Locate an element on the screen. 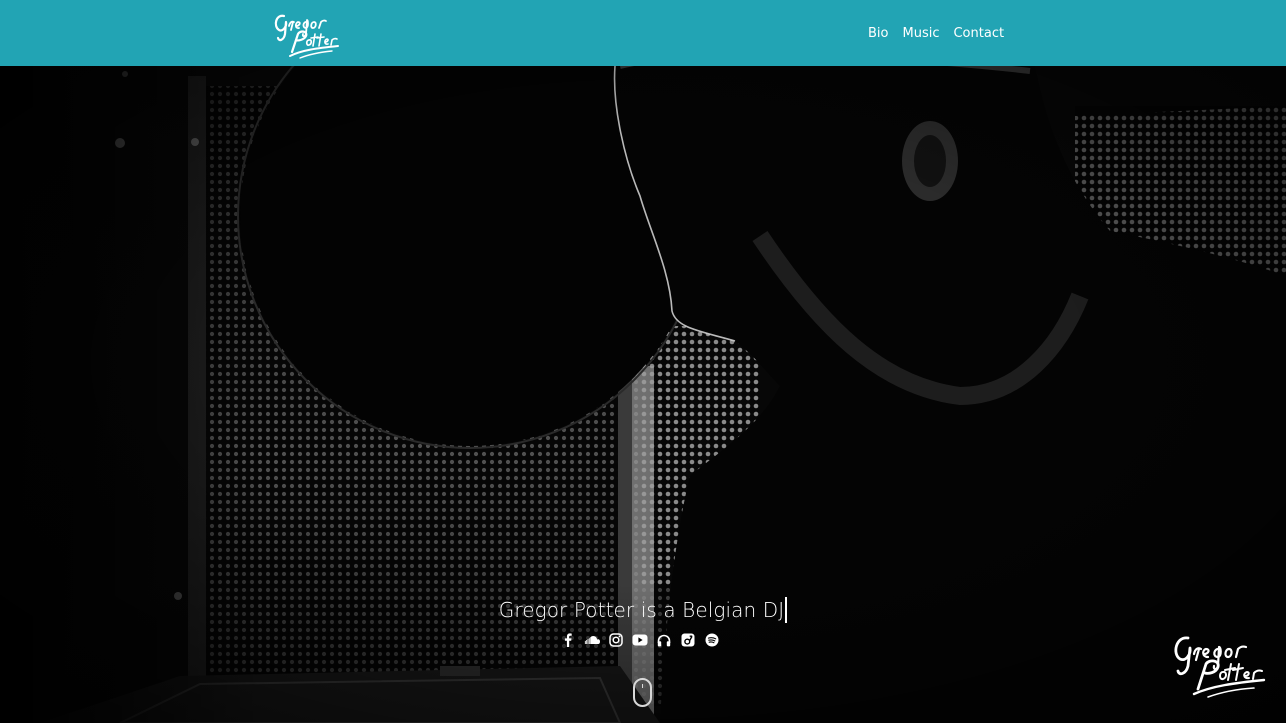 Image resolution: width=1286 pixels, height=723 pixels. social-links is located at coordinates (640, 640).